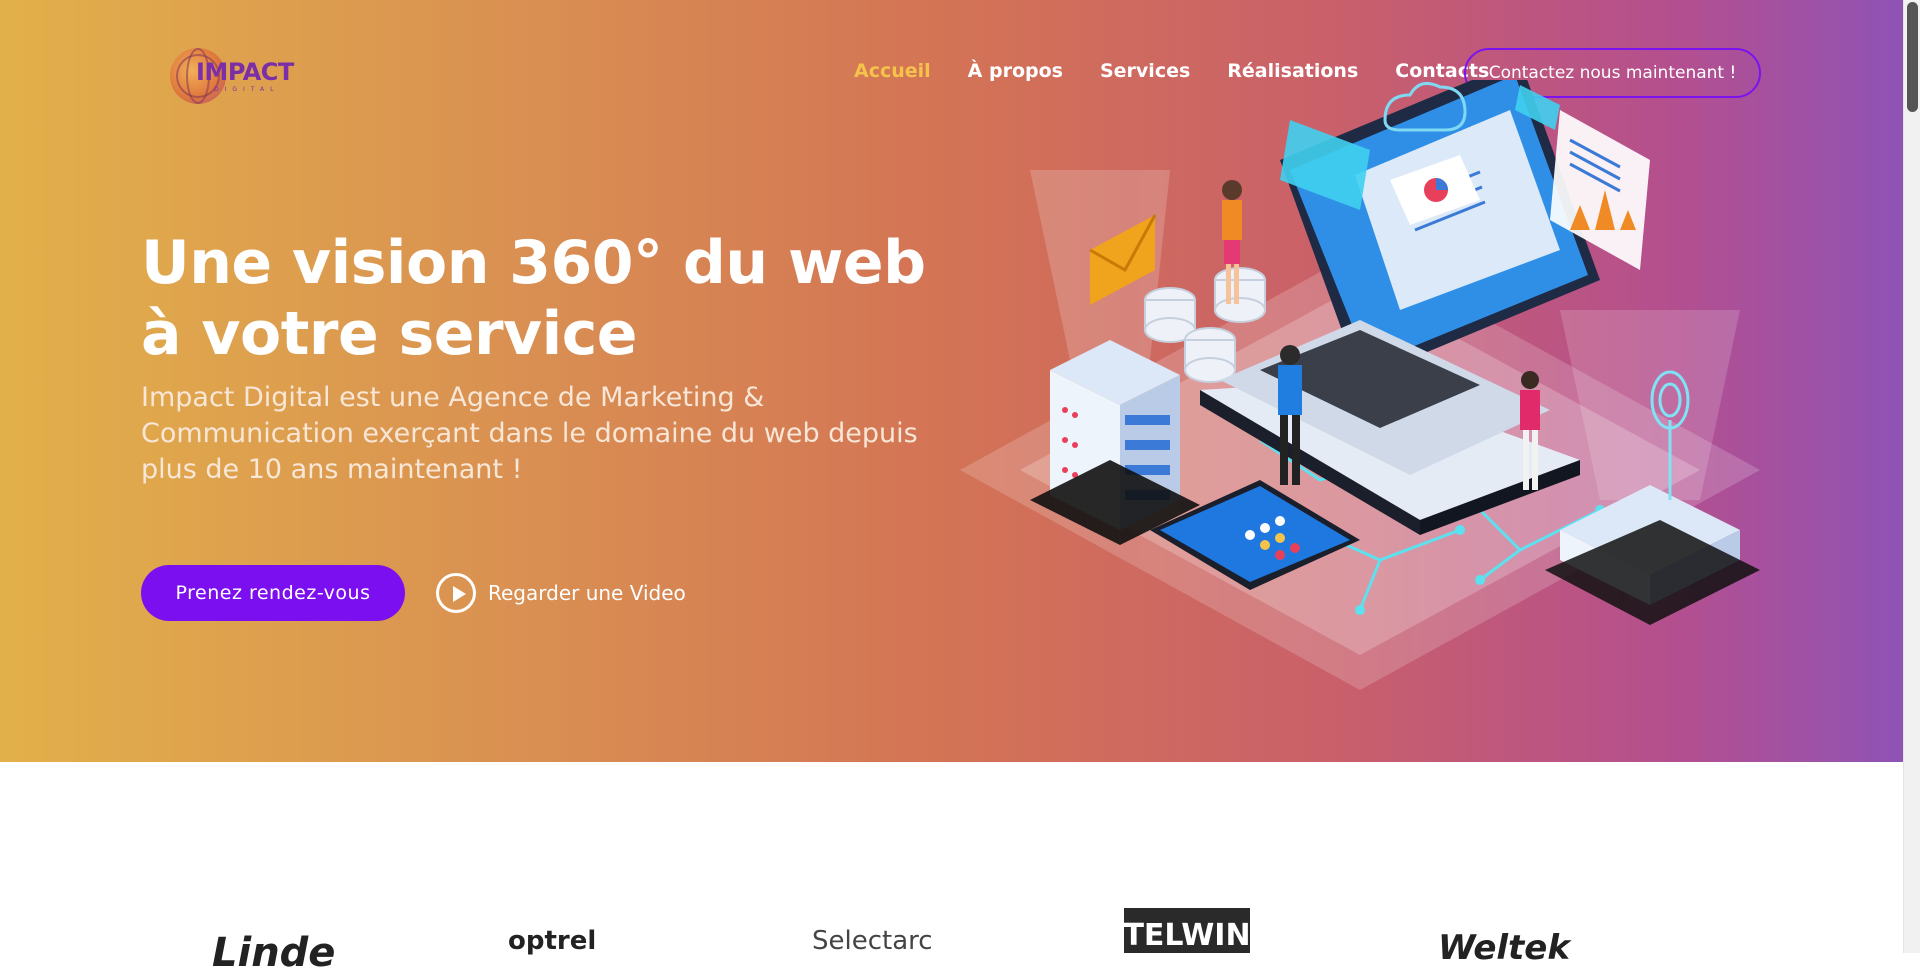 This screenshot has width=1920, height=976. What do you see at coordinates (1504, 948) in the screenshot?
I see `partner-logo-weltek: Weltek` at bounding box center [1504, 948].